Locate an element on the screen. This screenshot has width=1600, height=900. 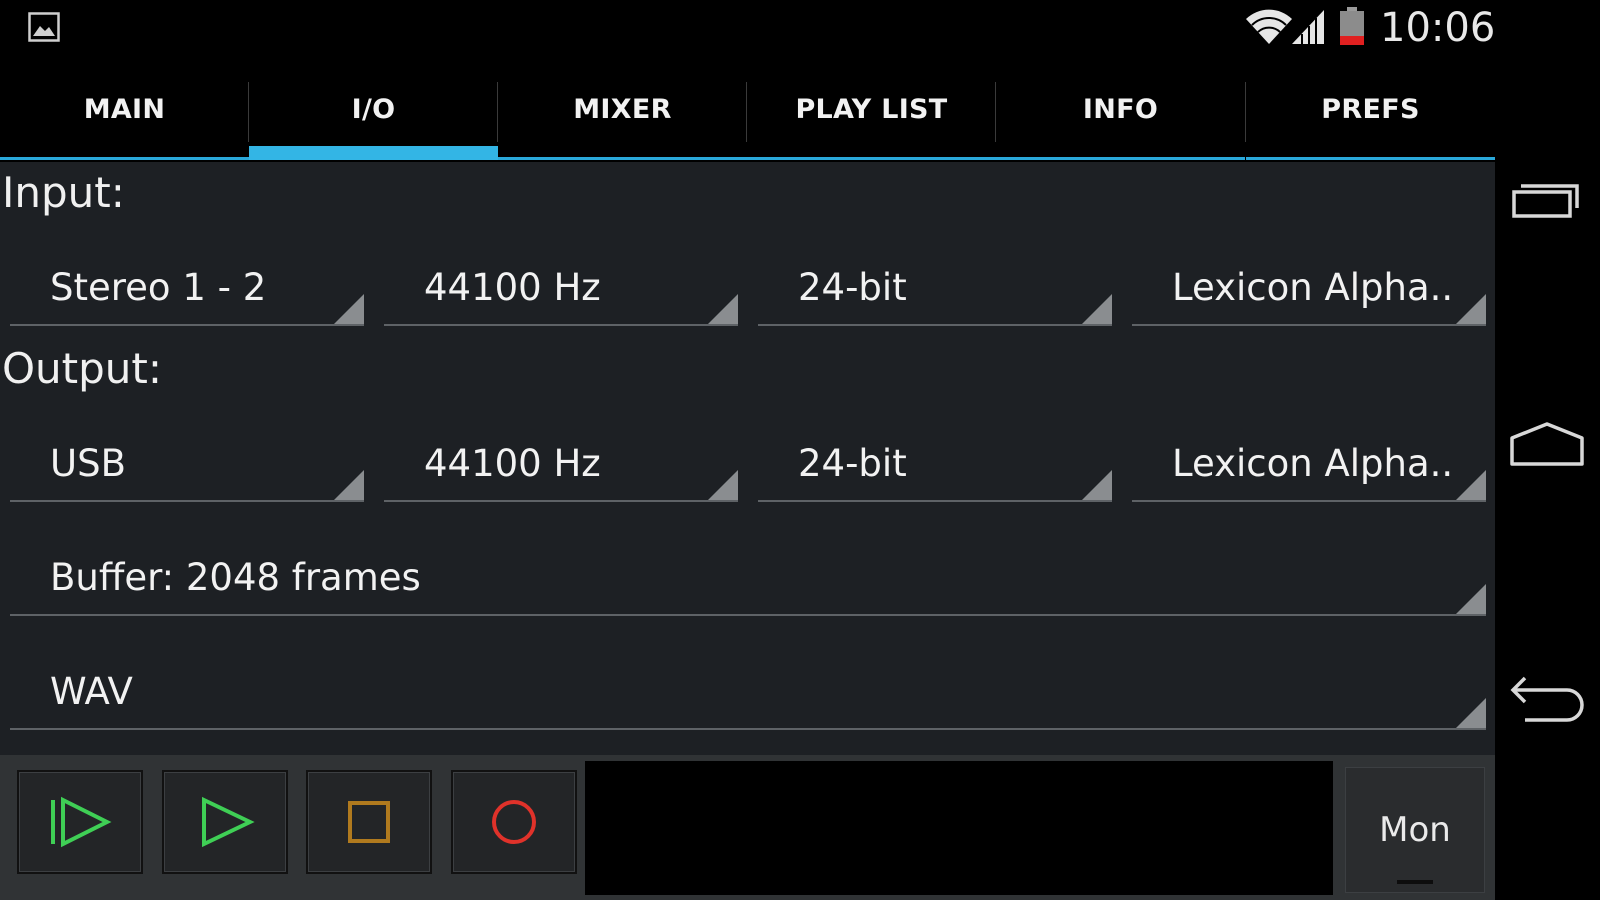
output-sample-rate-spinner: 44100 Hz is located at coordinates (561, 466).